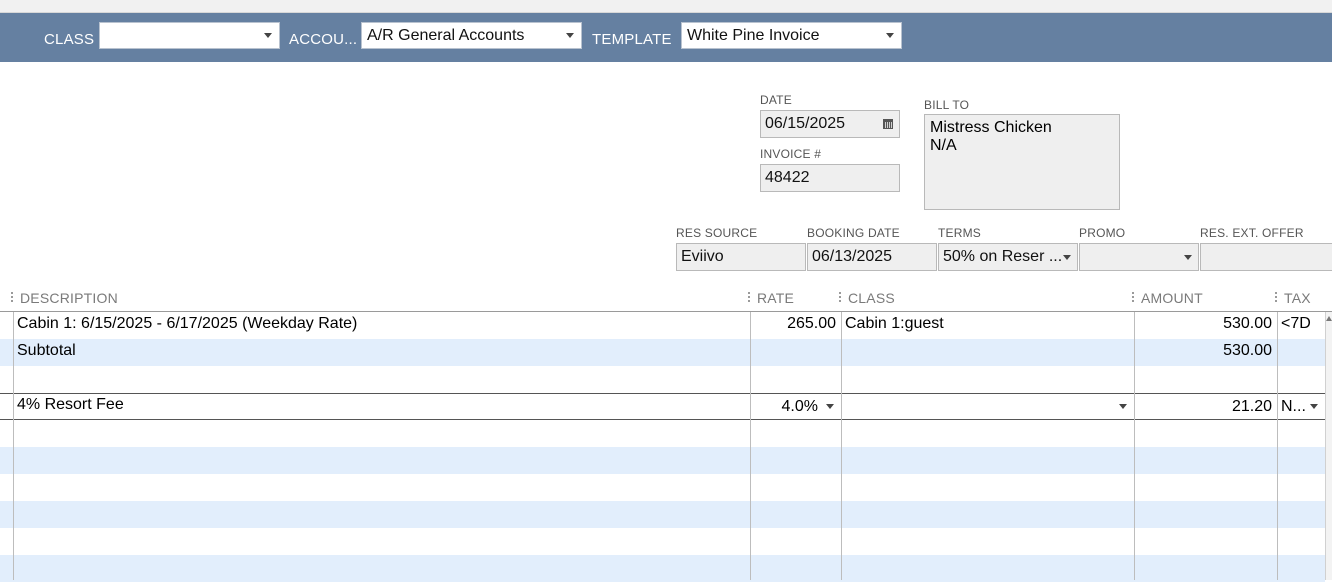  I want to click on column-header-rate: RATE, so click(775, 298).